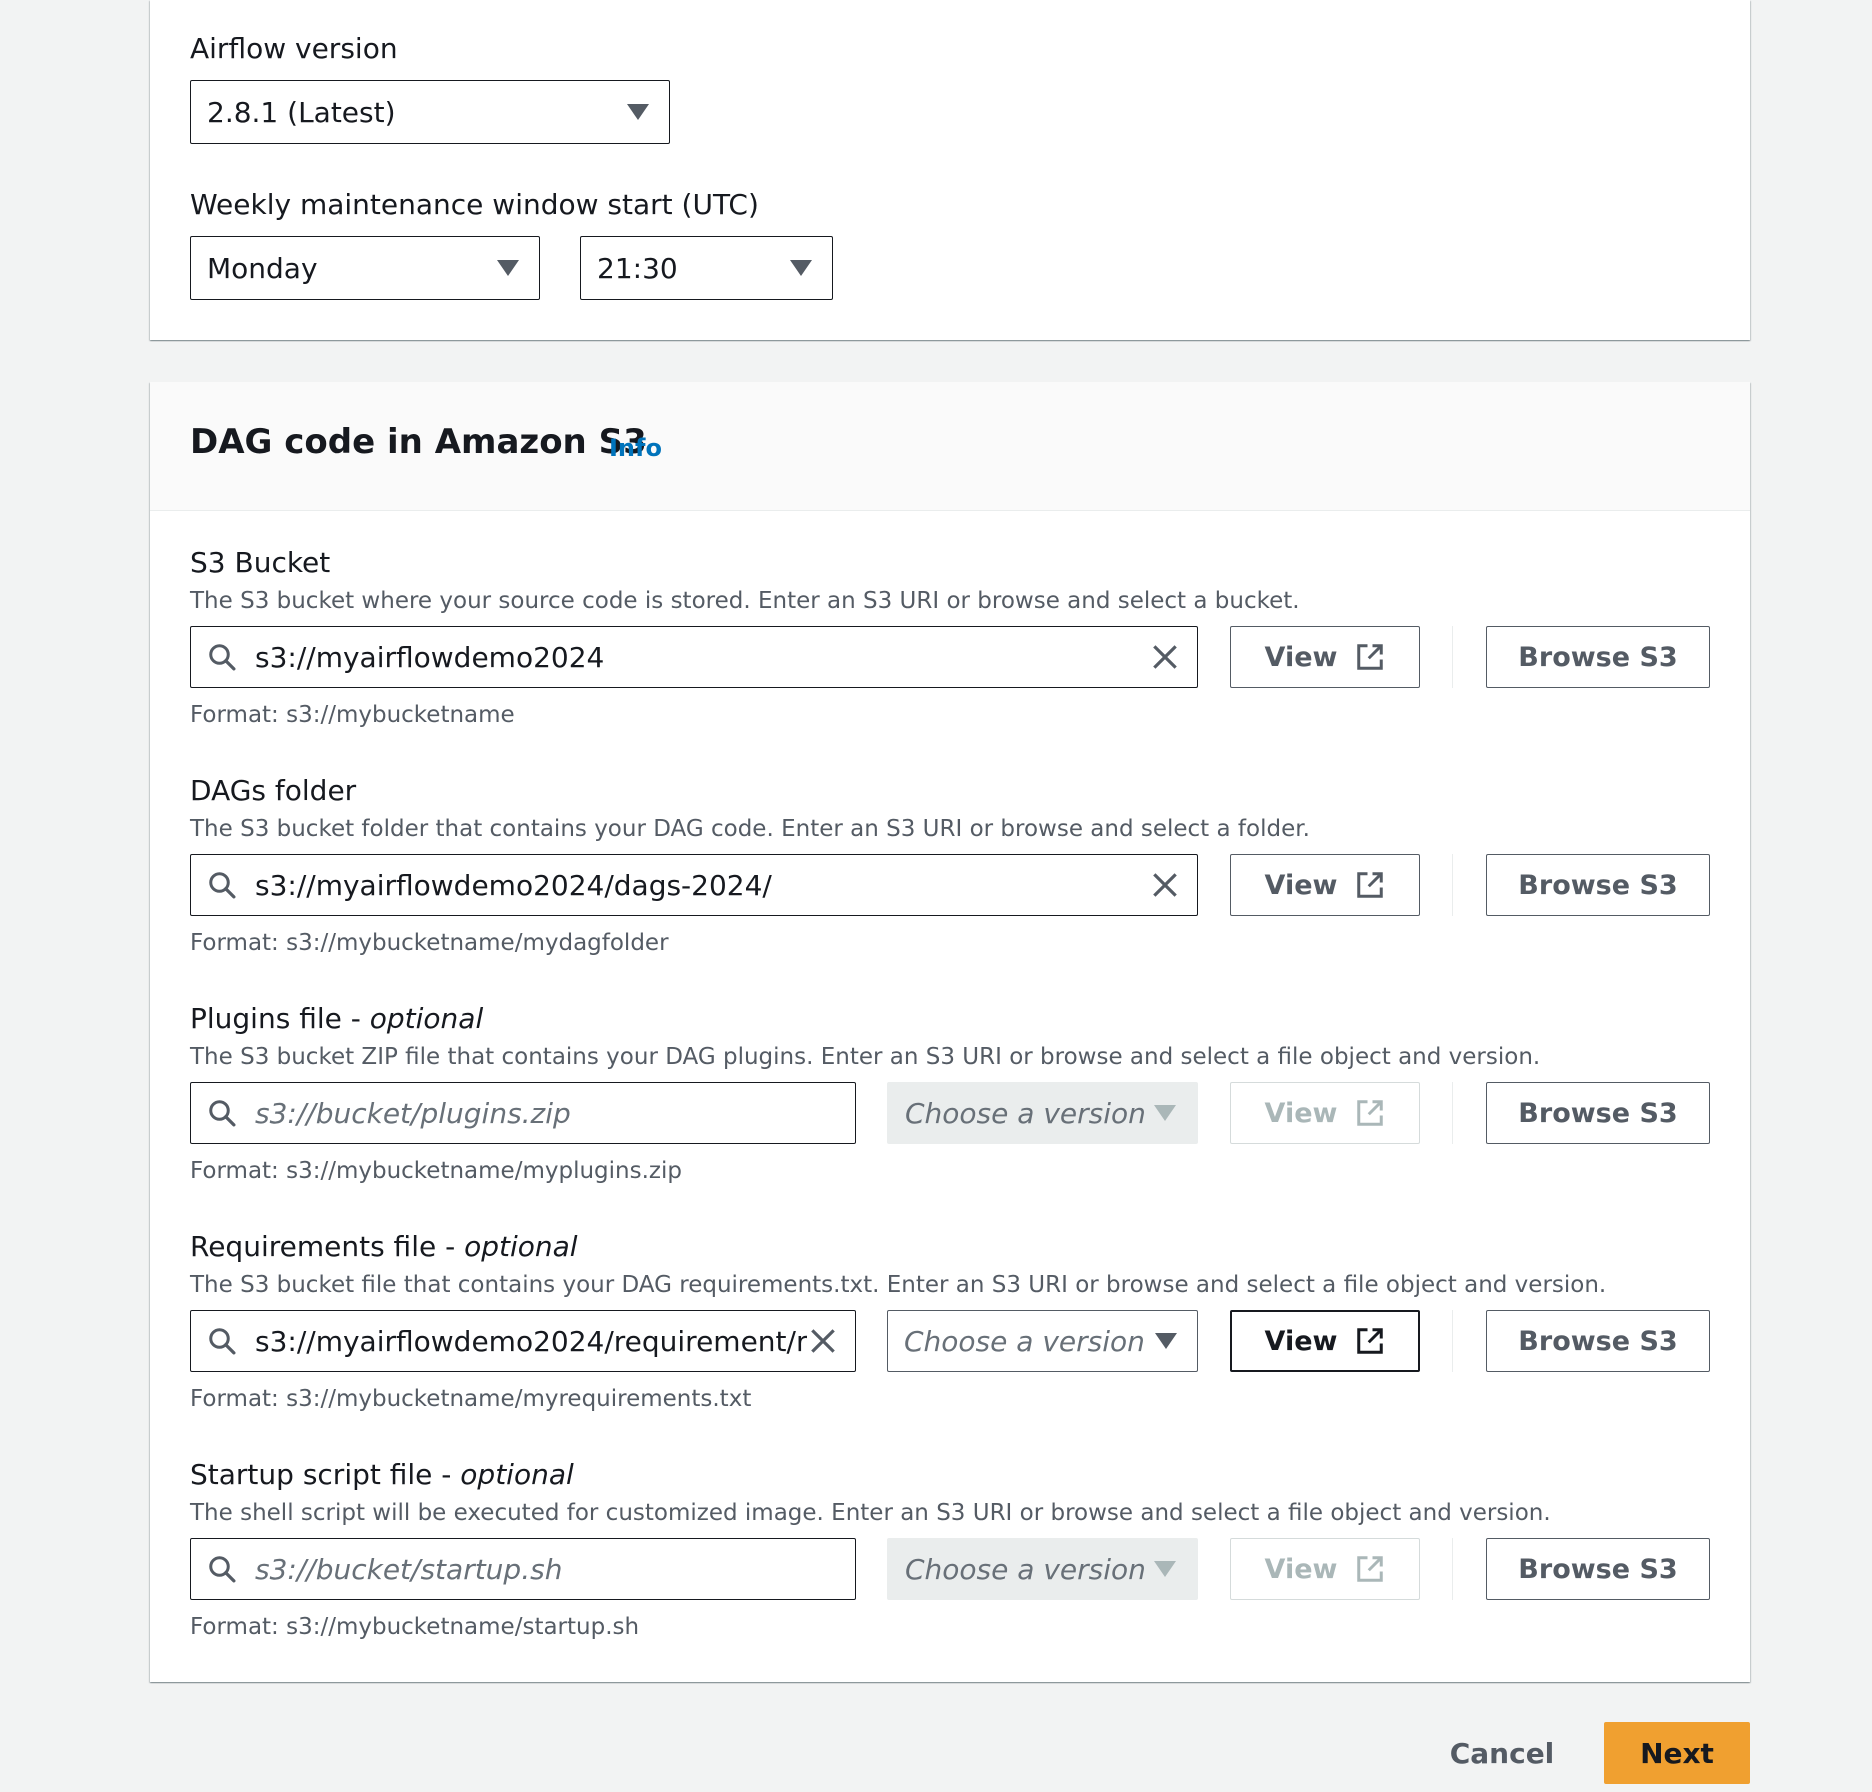  What do you see at coordinates (436, 1171) in the screenshot?
I see `plugins-file-format: Format: s3://mybucketname/myplugins.zip` at bounding box center [436, 1171].